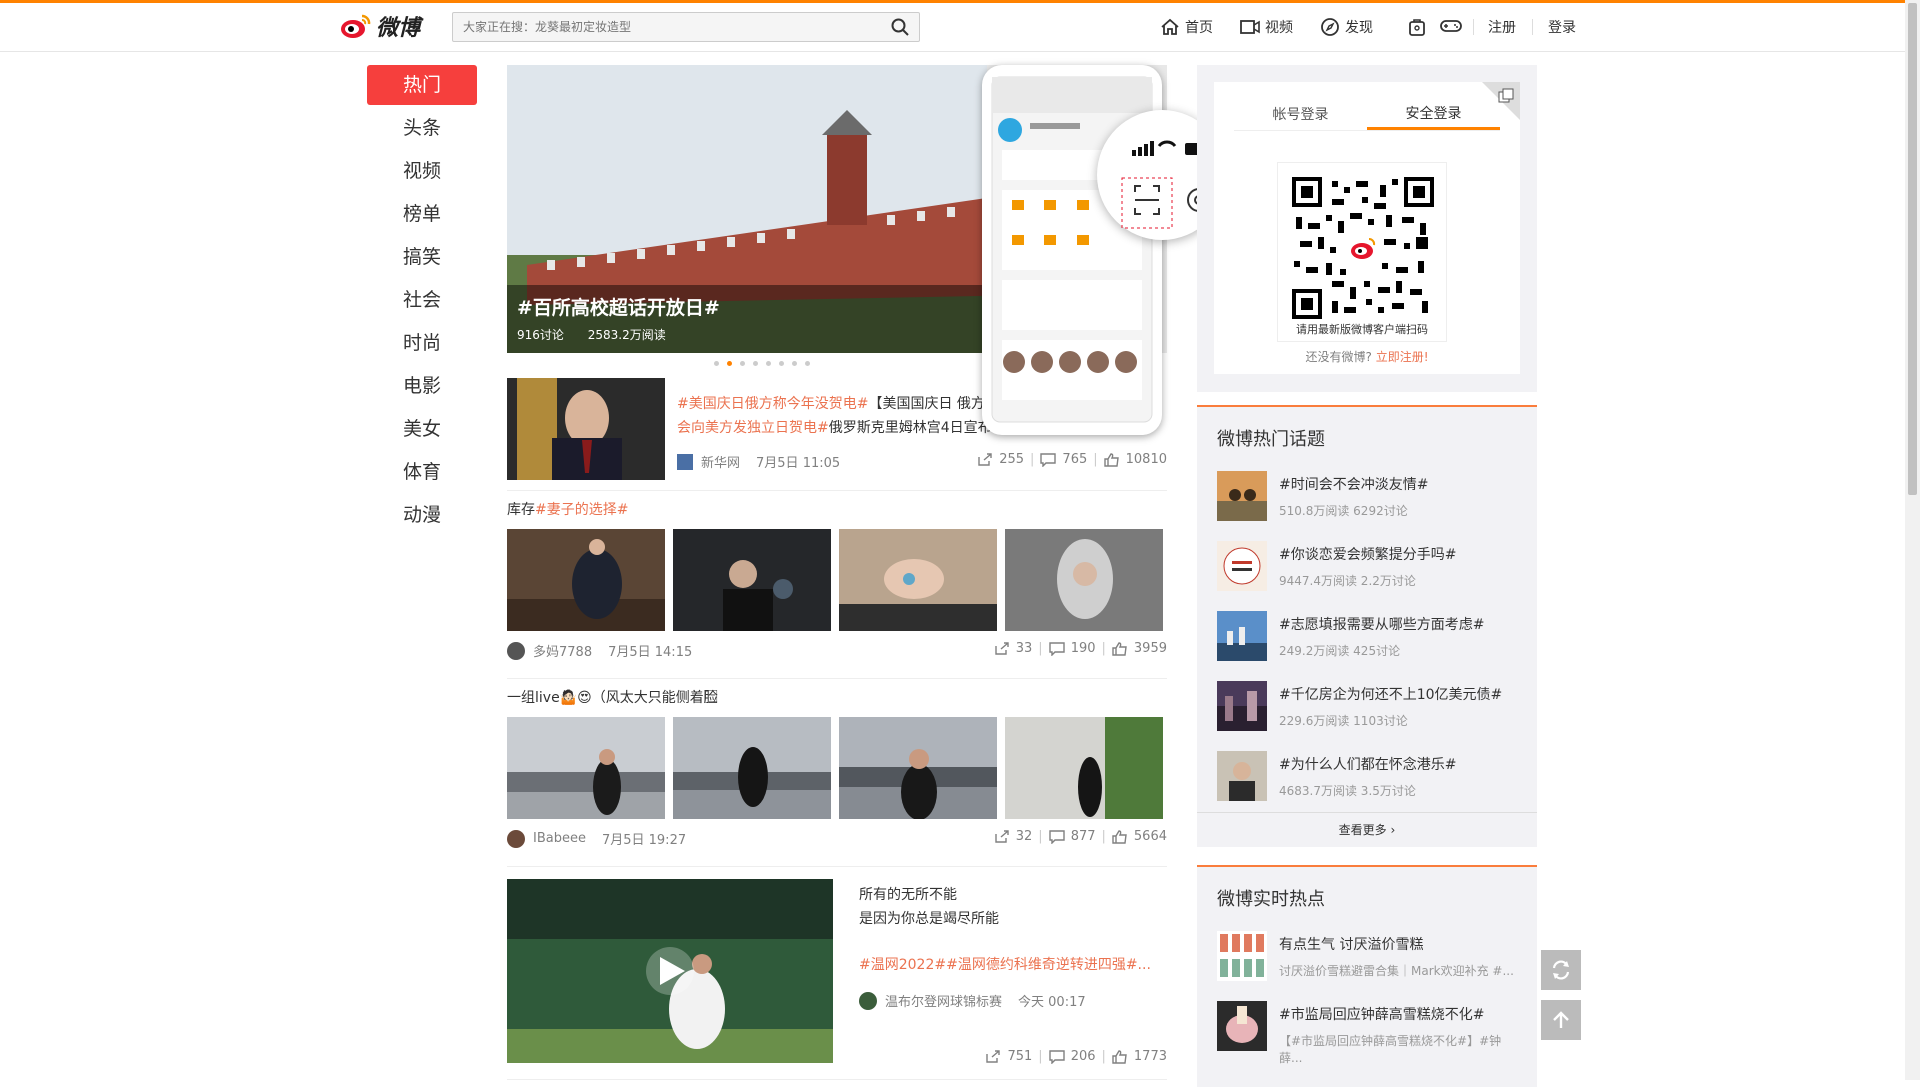 This screenshot has height=1087, width=1920. What do you see at coordinates (729, 363) in the screenshot?
I see `carousel-dot-active` at bounding box center [729, 363].